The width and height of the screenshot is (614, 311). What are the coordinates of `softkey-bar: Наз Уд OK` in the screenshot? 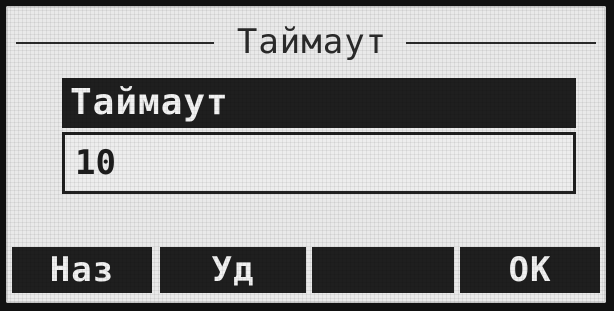 It's located at (306, 270).